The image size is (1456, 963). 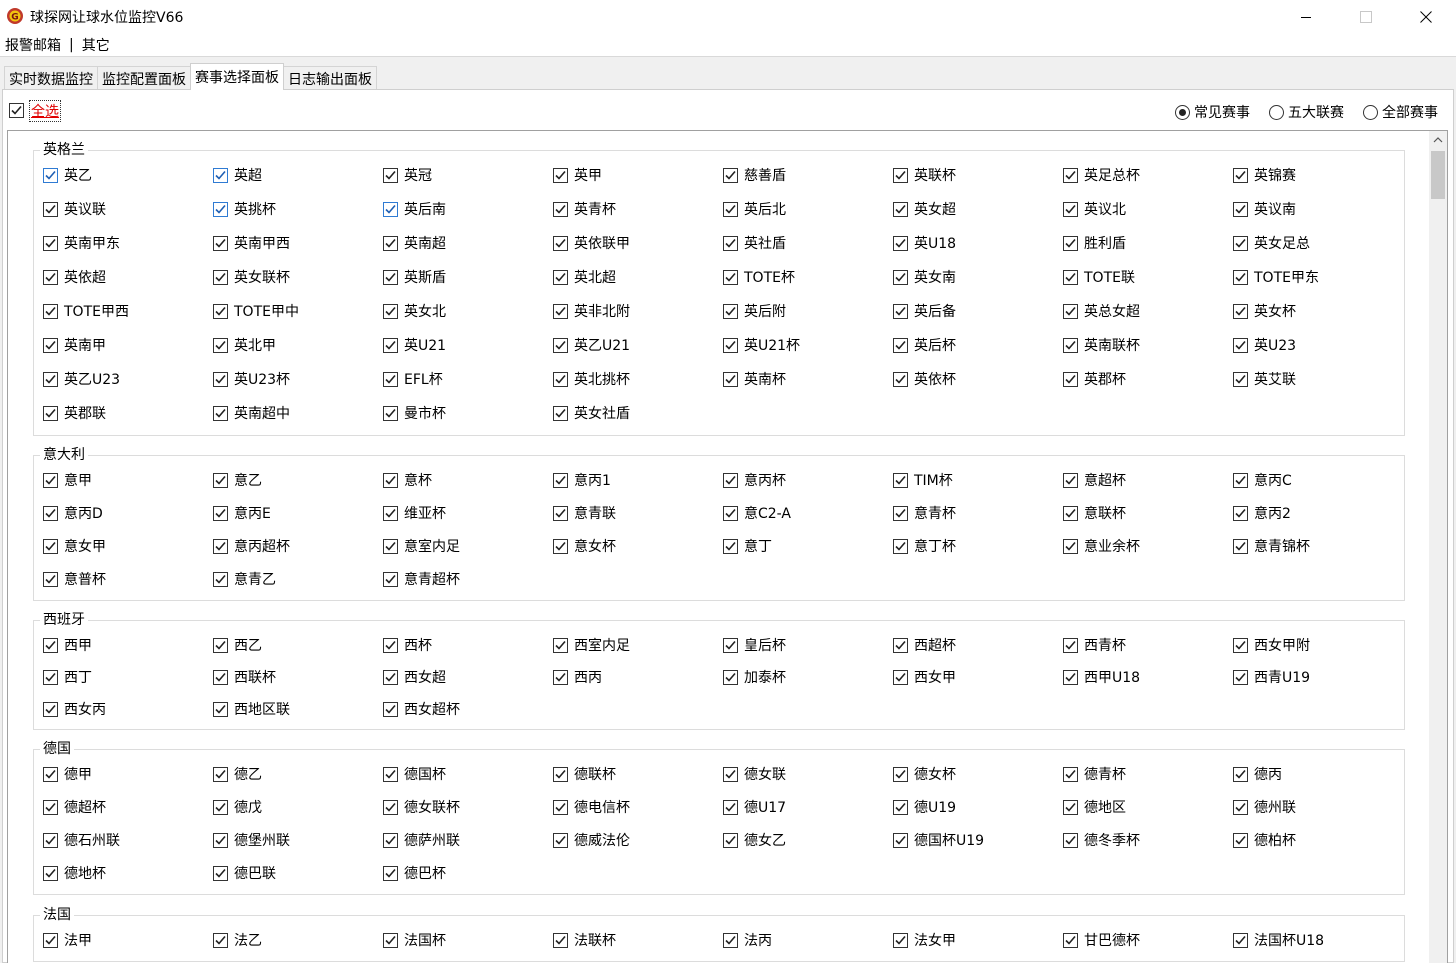 I want to click on select-all-checkbox, so click(x=16, y=110).